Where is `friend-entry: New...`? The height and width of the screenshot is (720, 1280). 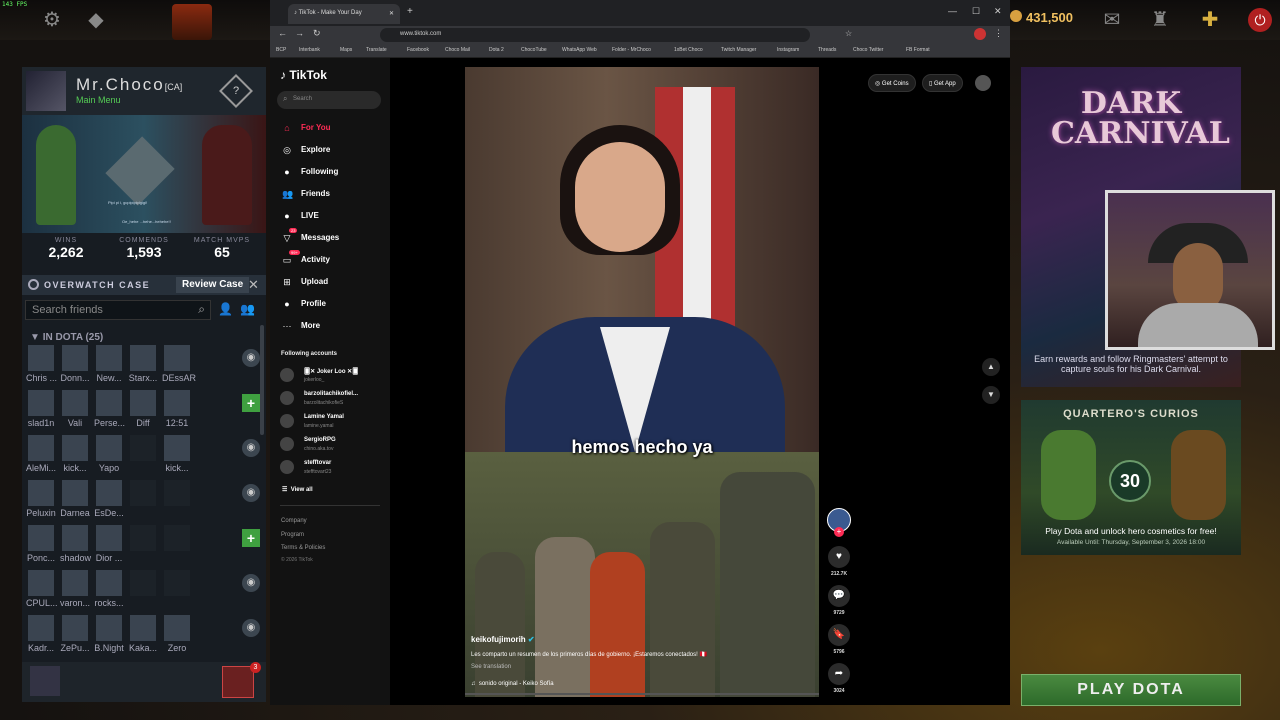
friend-entry: New... is located at coordinates (109, 364).